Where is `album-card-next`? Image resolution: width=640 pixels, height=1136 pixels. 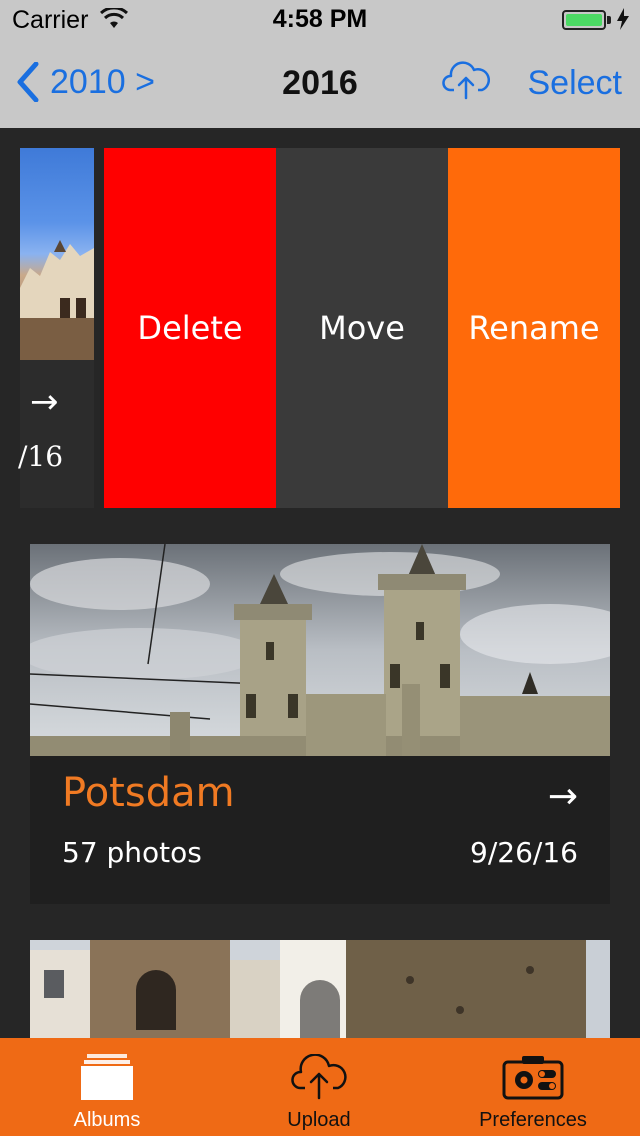
album-card-next is located at coordinates (320, 989).